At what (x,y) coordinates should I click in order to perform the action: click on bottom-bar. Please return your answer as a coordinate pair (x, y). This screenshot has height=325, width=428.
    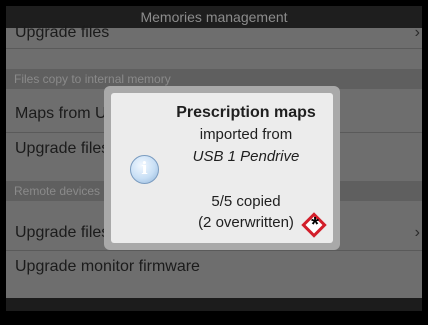
    Looking at the image, I should click on (214, 304).